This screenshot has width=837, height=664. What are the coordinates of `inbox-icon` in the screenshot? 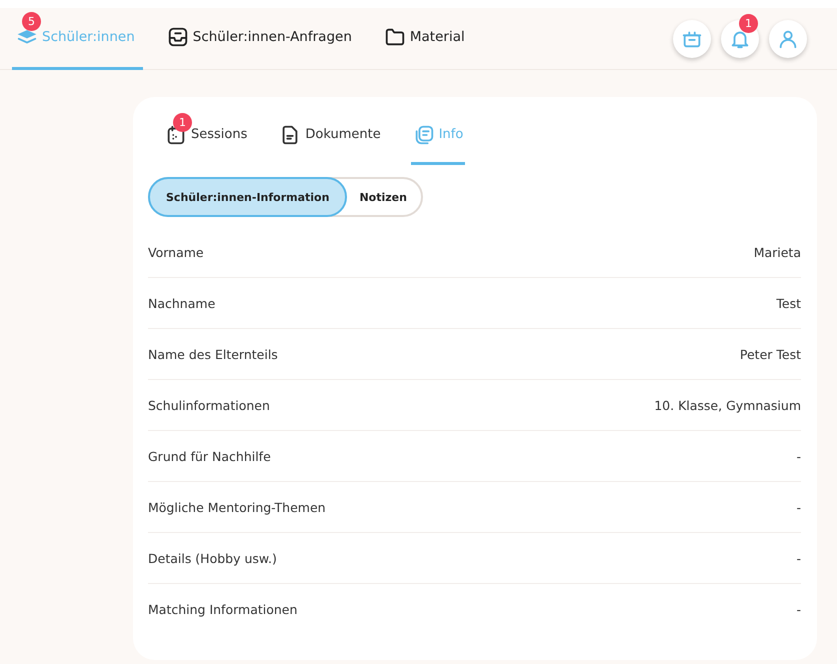 It's located at (177, 37).